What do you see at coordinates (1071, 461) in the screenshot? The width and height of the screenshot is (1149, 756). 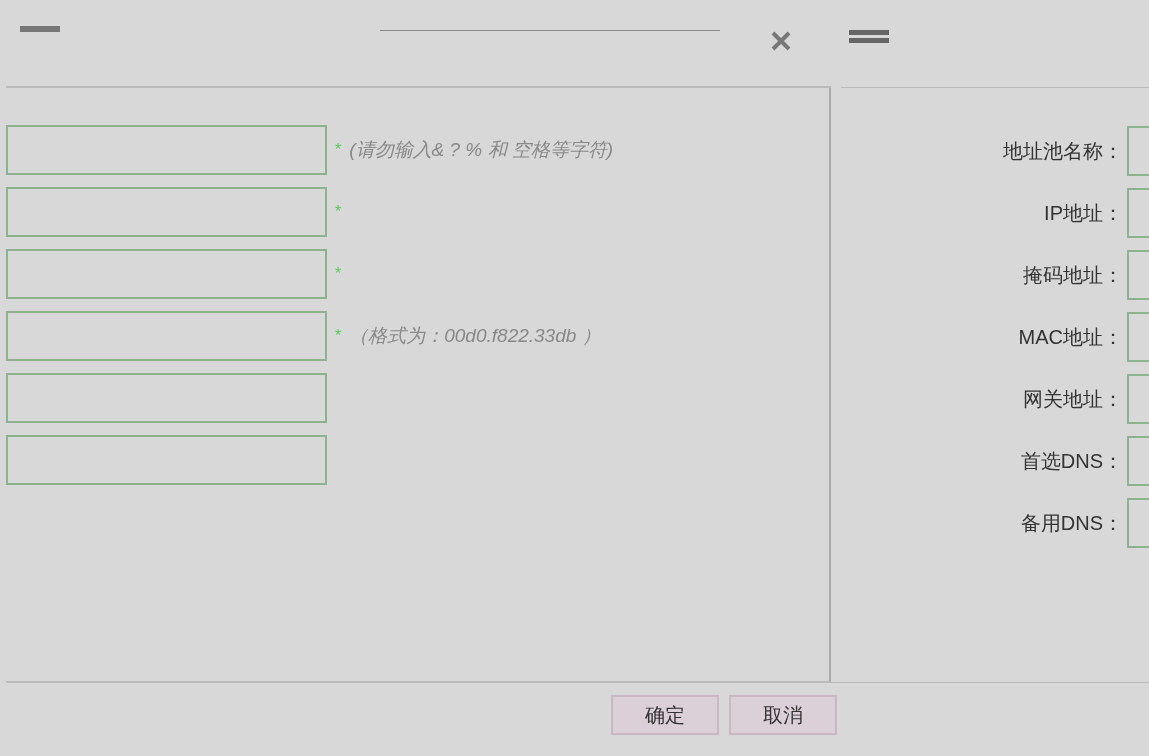 I see `field-label: 首选DNS：` at bounding box center [1071, 461].